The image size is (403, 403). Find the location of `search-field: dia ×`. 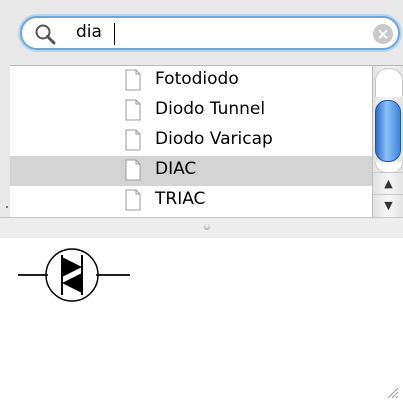

search-field: dia × is located at coordinates (210, 33).